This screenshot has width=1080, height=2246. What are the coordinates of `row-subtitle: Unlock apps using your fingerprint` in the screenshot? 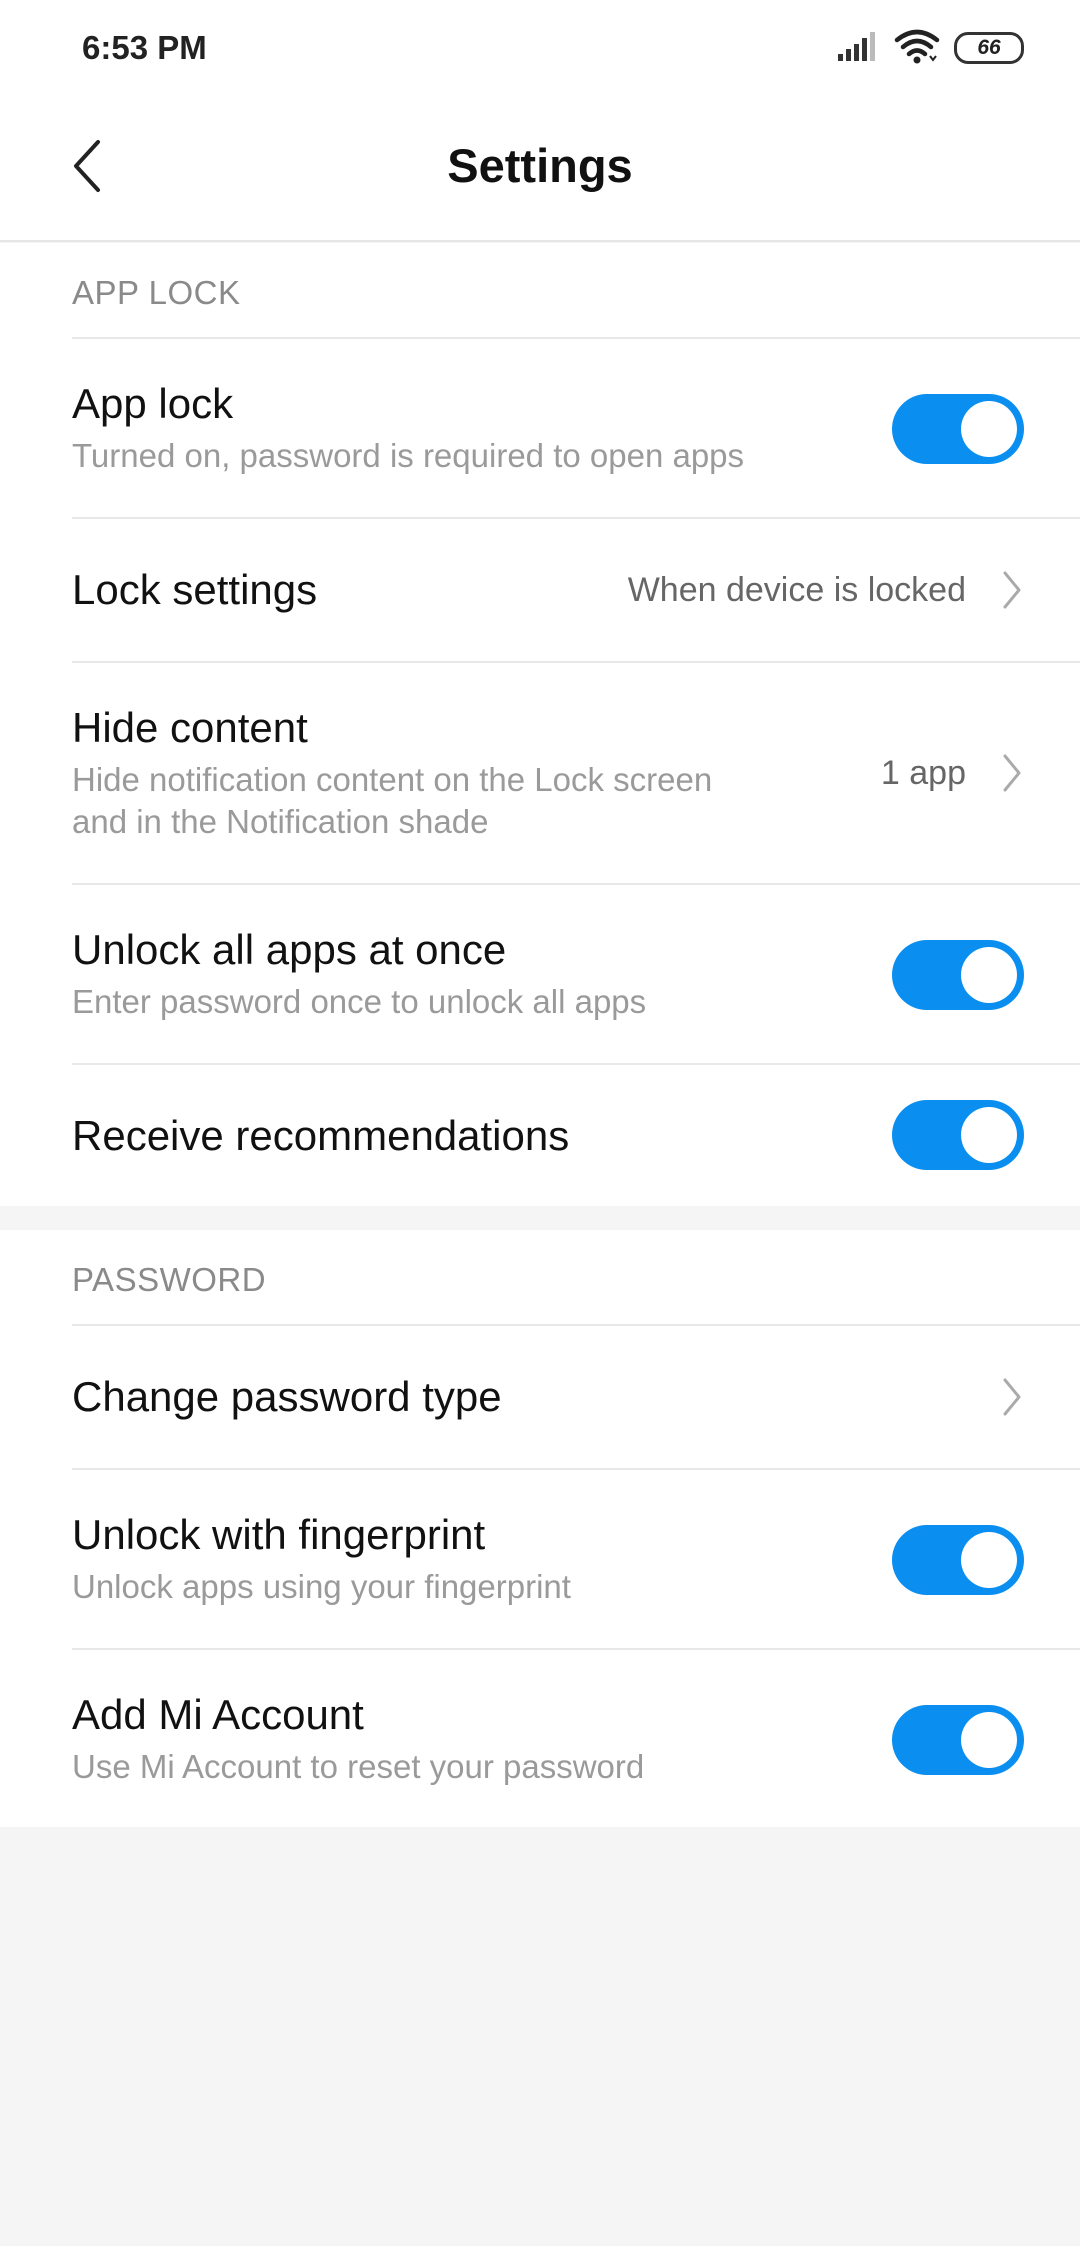 It's located at (321, 1586).